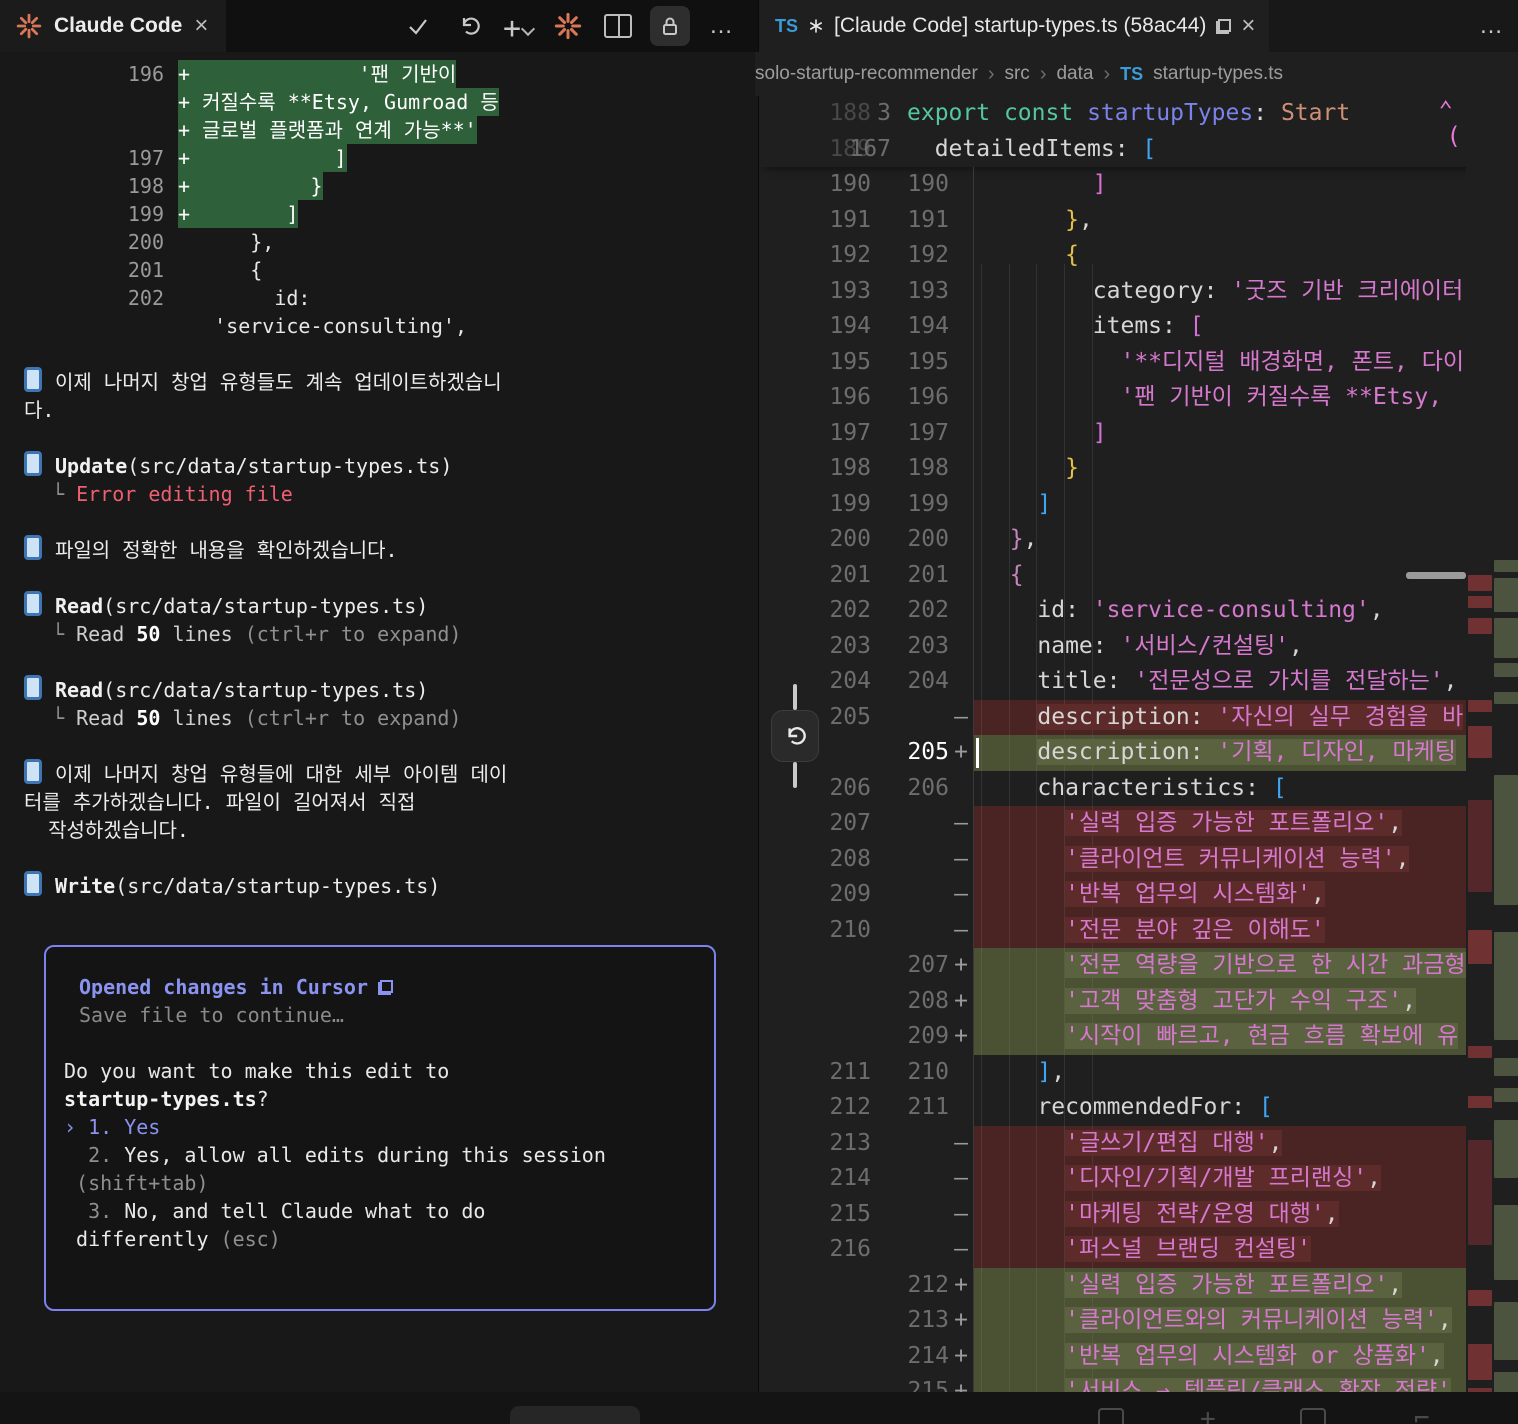 The height and width of the screenshot is (1424, 1518). What do you see at coordinates (468, 26) in the screenshot?
I see `undo-icon` at bounding box center [468, 26].